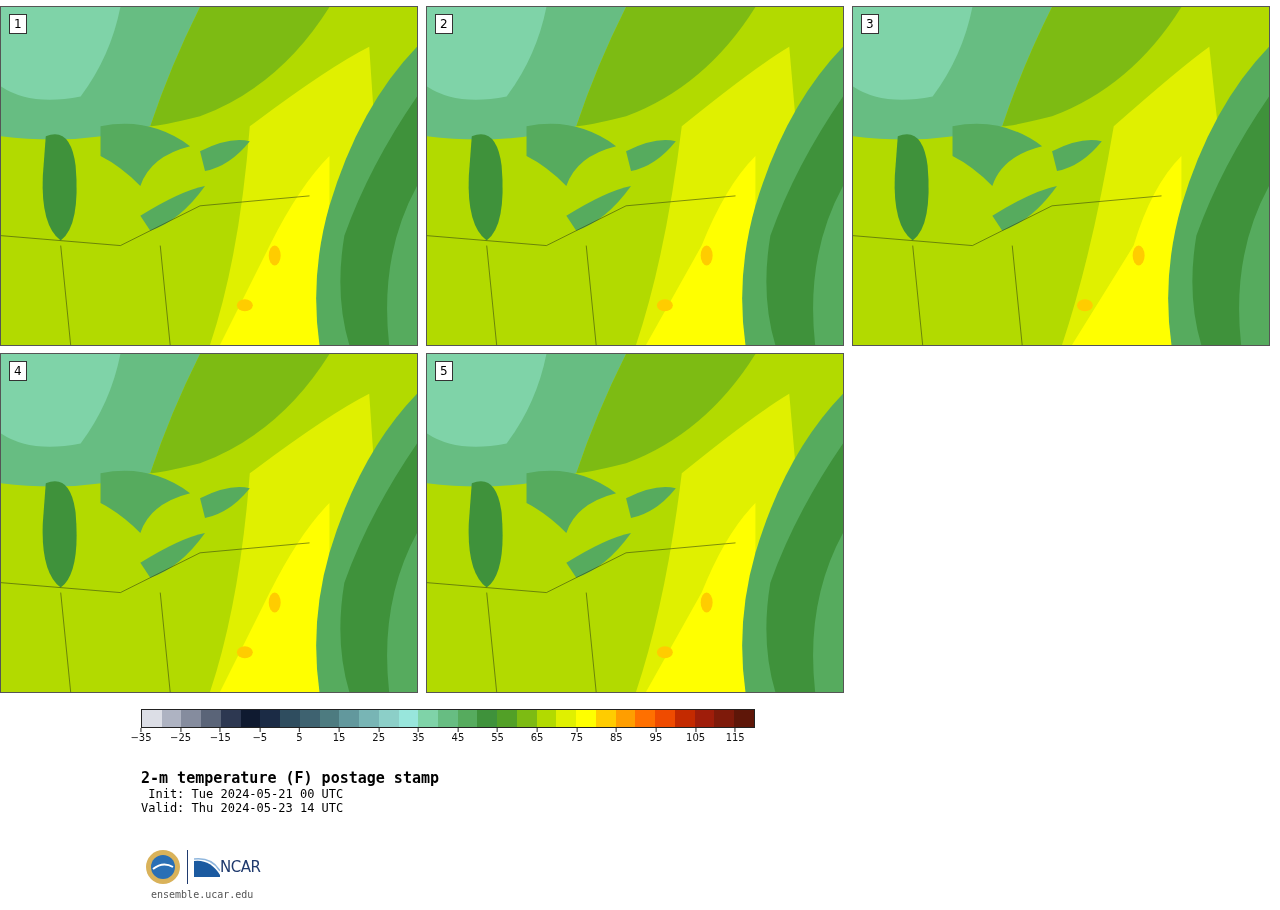 The image size is (1280, 910). Describe the element at coordinates (220, 738) in the screenshot. I see `scale-tick-label: −15` at that location.